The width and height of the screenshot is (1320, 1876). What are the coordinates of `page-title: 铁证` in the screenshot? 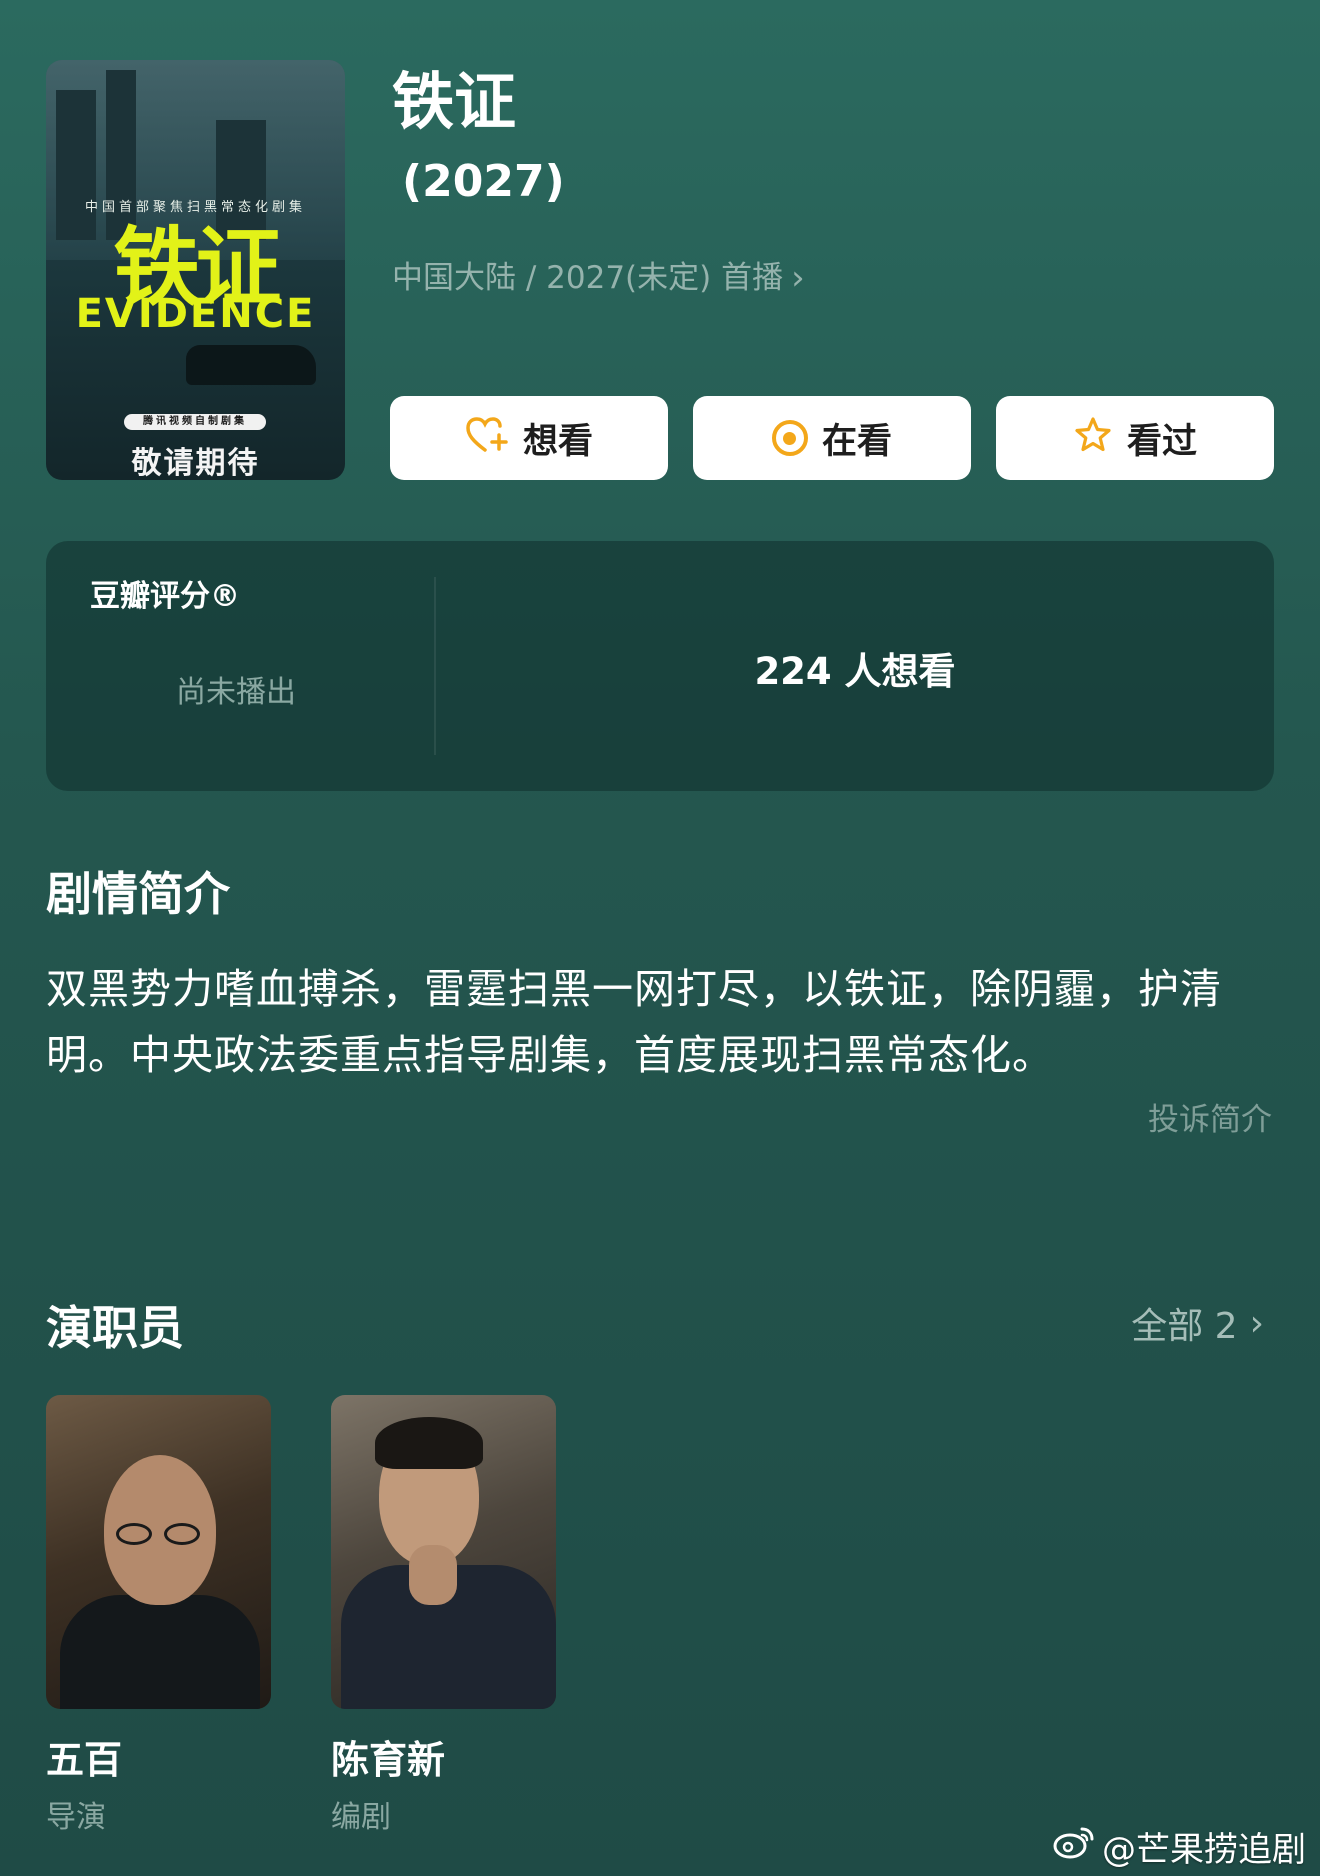 It's located at (454, 101).